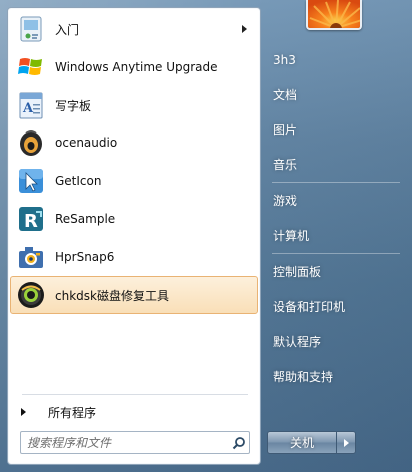 This screenshot has width=412, height=472. I want to click on search-icon, so click(239, 443).